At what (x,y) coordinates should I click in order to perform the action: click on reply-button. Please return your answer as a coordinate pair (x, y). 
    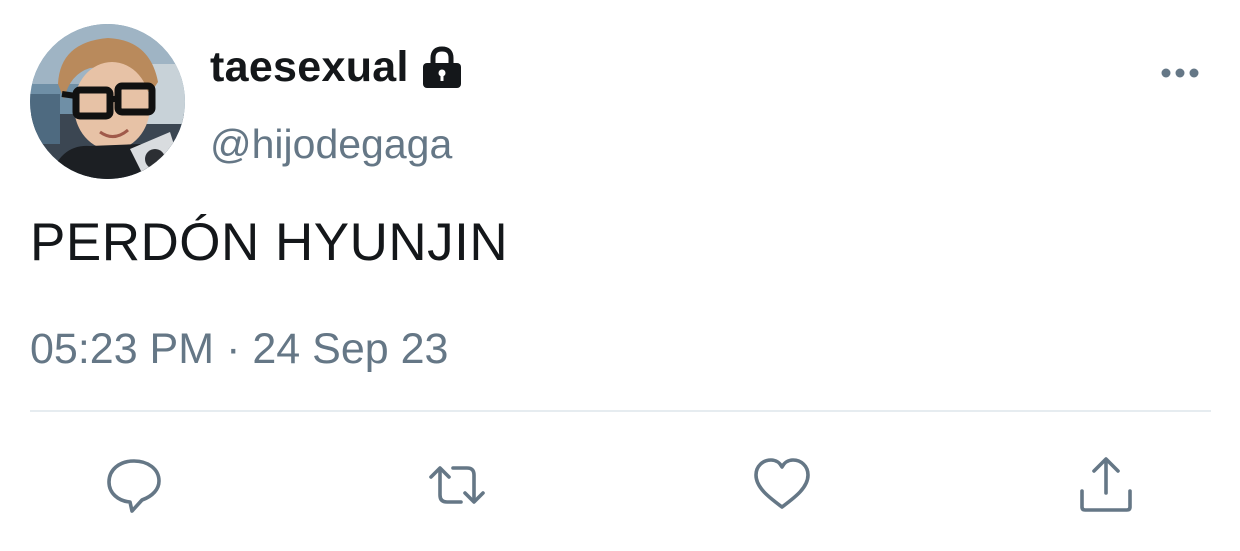
    Looking at the image, I should click on (134, 485).